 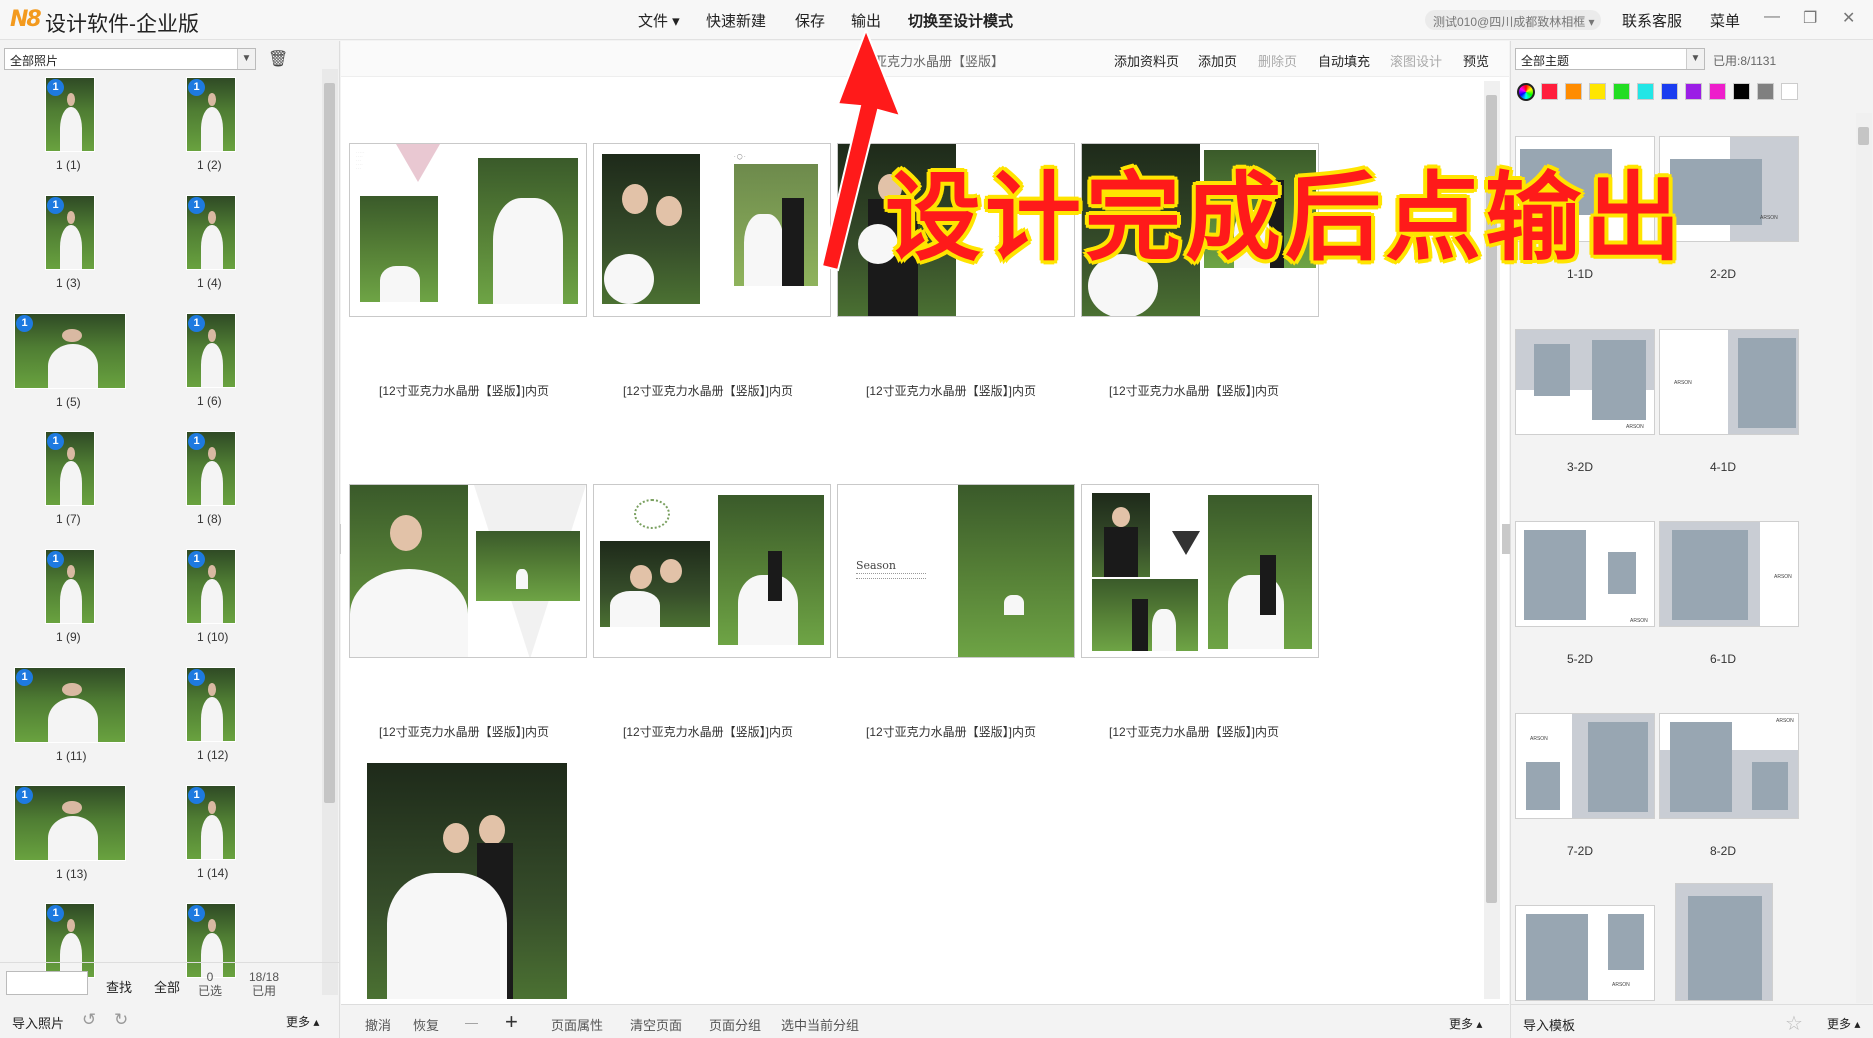 What do you see at coordinates (70, 368) in the screenshot?
I see `photo-thumbnail: 1 1 (5)` at bounding box center [70, 368].